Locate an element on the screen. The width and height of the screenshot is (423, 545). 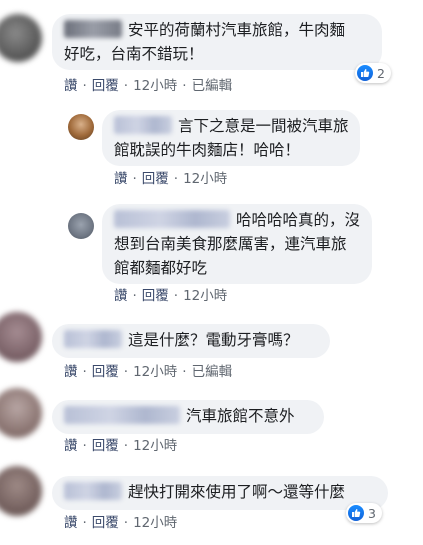
comment-text: 哈哈哈哈真的，沒 is located at coordinates (298, 220).